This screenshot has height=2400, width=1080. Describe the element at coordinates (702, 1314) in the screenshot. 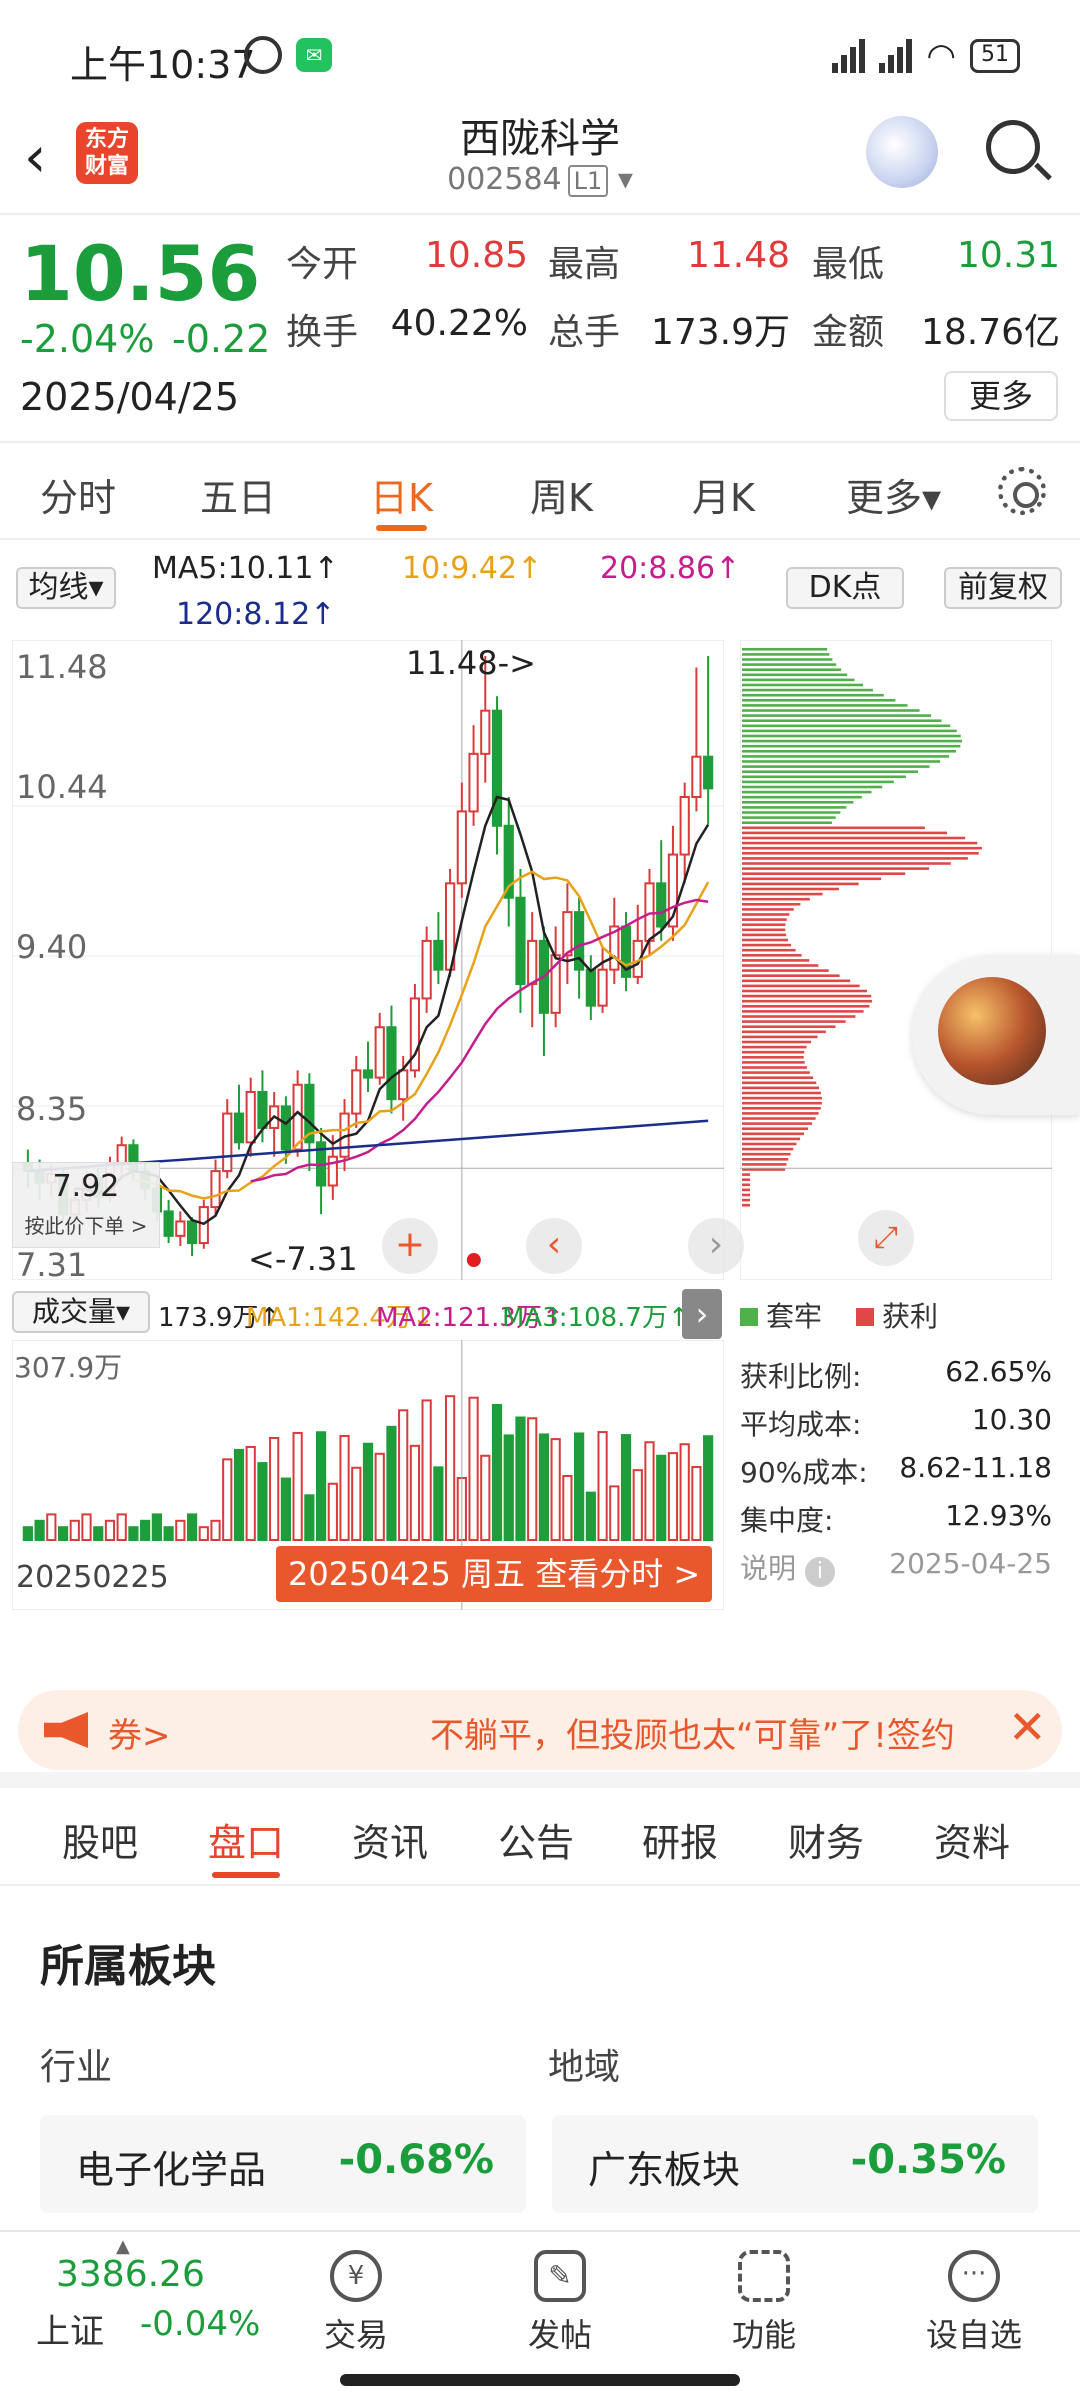

I see `chevron-right-icon: ›` at that location.